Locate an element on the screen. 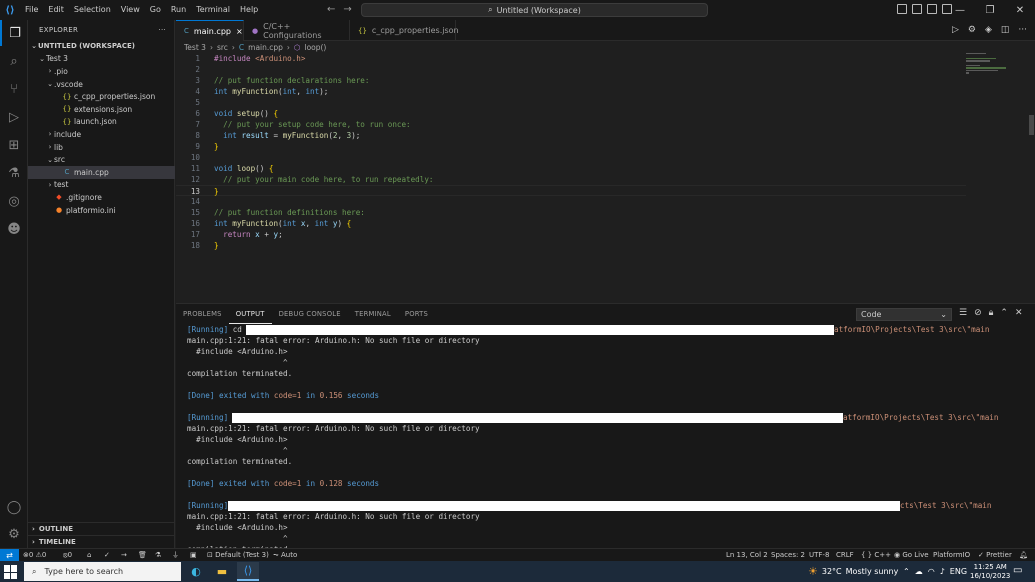  tree-file: {} c_cpp_properties.json is located at coordinates (101, 96).